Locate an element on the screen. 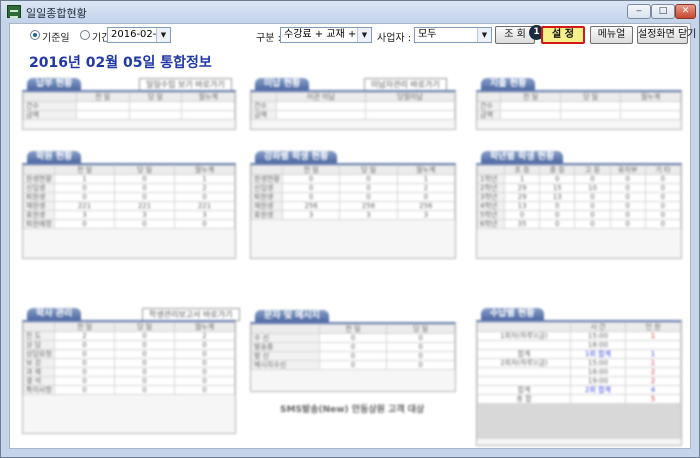 The image size is (700, 458). table-cell: 1 is located at coordinates (522, 179).